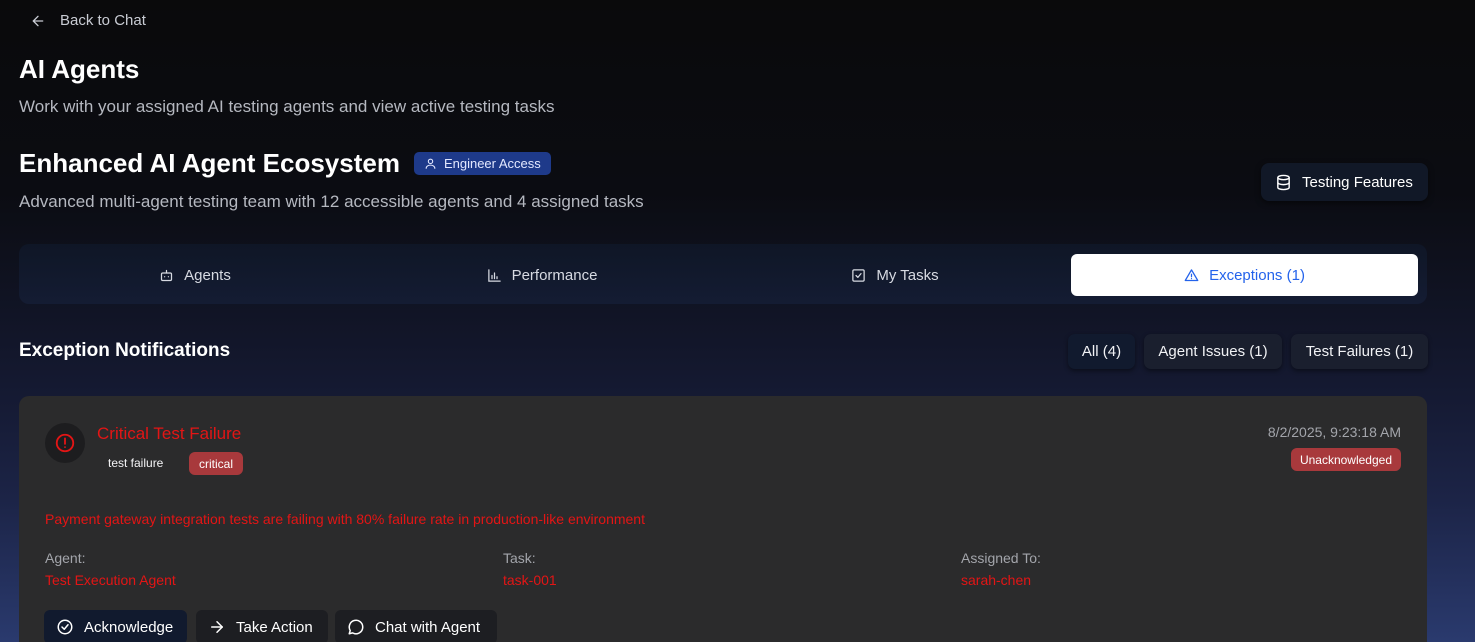  What do you see at coordinates (79, 69) in the screenshot?
I see `page-title: AI Agents` at bounding box center [79, 69].